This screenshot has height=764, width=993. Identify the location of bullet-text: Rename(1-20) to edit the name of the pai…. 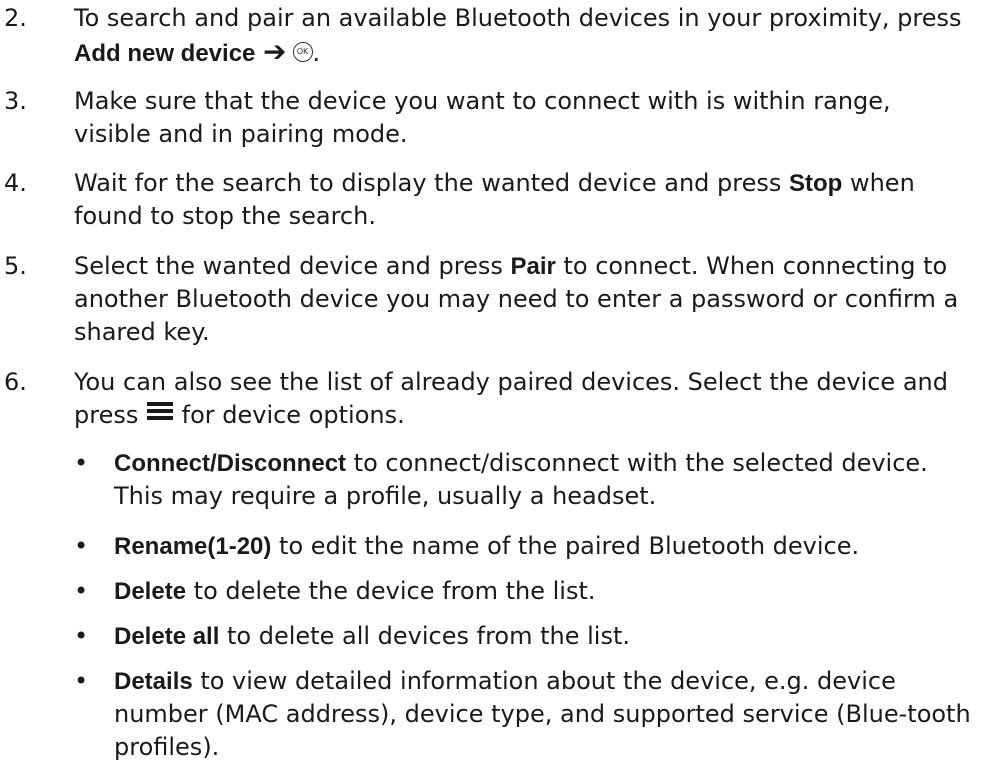
(549, 546).